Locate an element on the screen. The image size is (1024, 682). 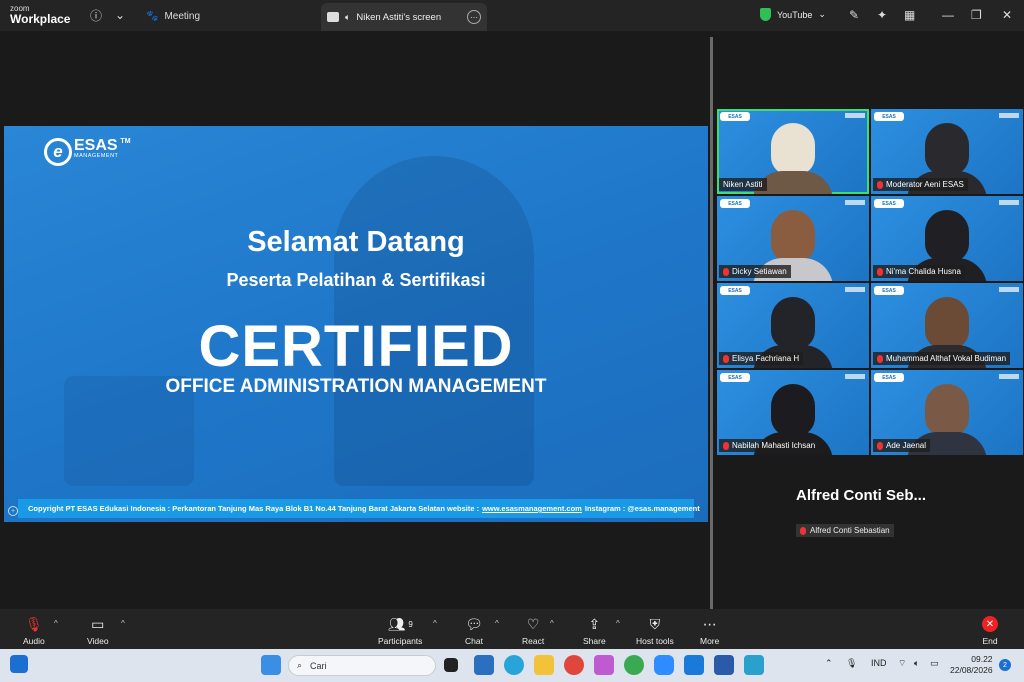
microphone-icon: 🎙︎ is located at coordinates (851, 663).